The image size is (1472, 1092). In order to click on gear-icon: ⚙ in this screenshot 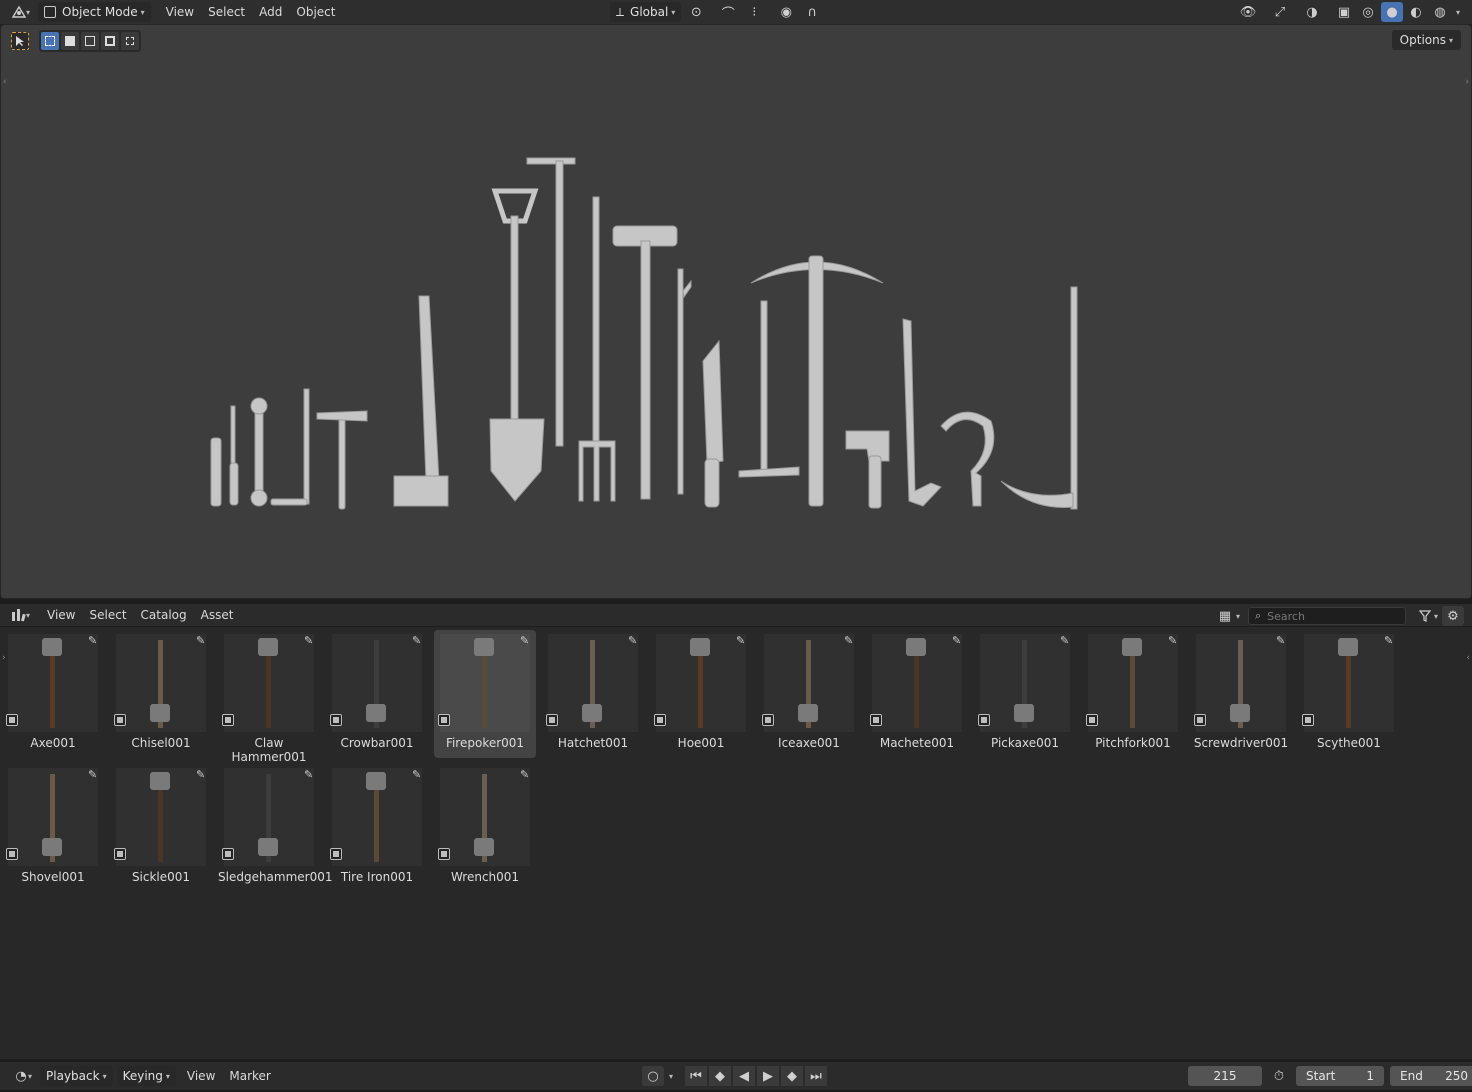, I will do `click(1453, 616)`.